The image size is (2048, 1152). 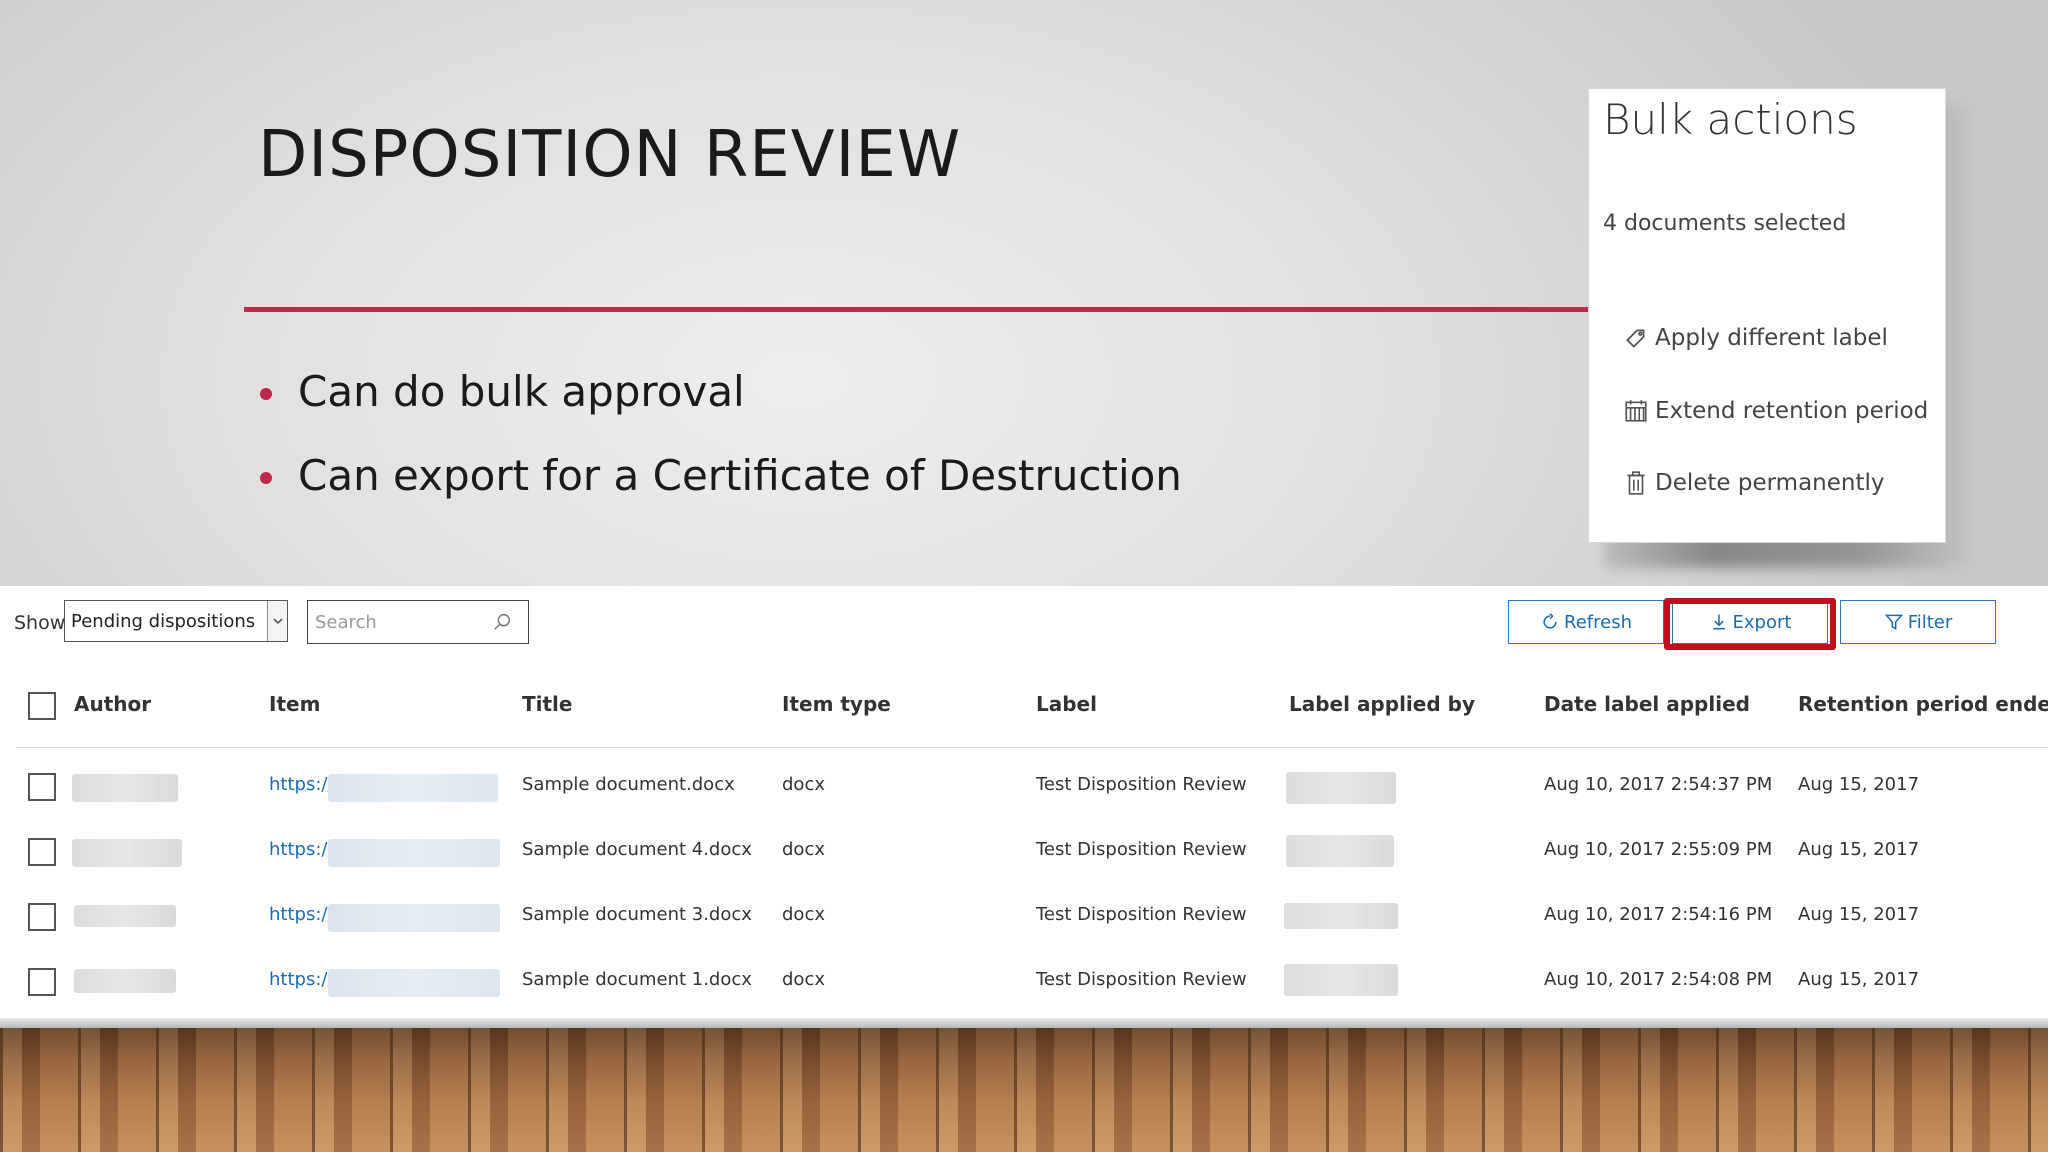 I want to click on bullet-item: Can do bulk approval, so click(x=721, y=404).